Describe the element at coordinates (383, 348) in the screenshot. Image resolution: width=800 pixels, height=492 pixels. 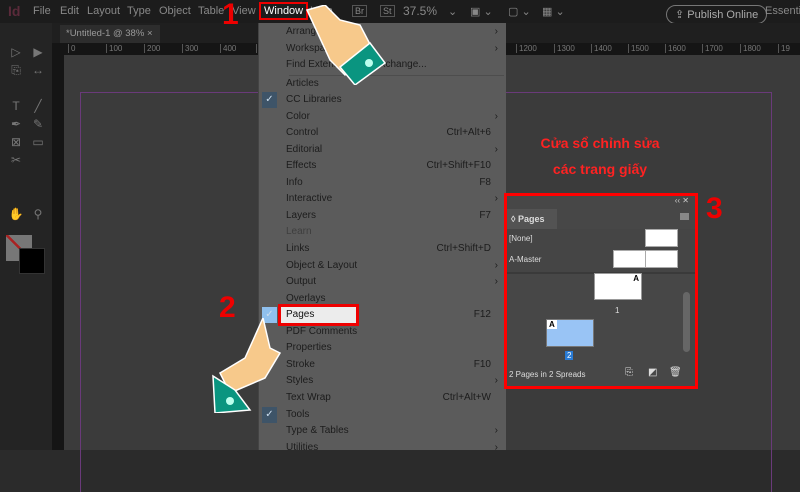
I see `menu-item-properties: Properties` at that location.